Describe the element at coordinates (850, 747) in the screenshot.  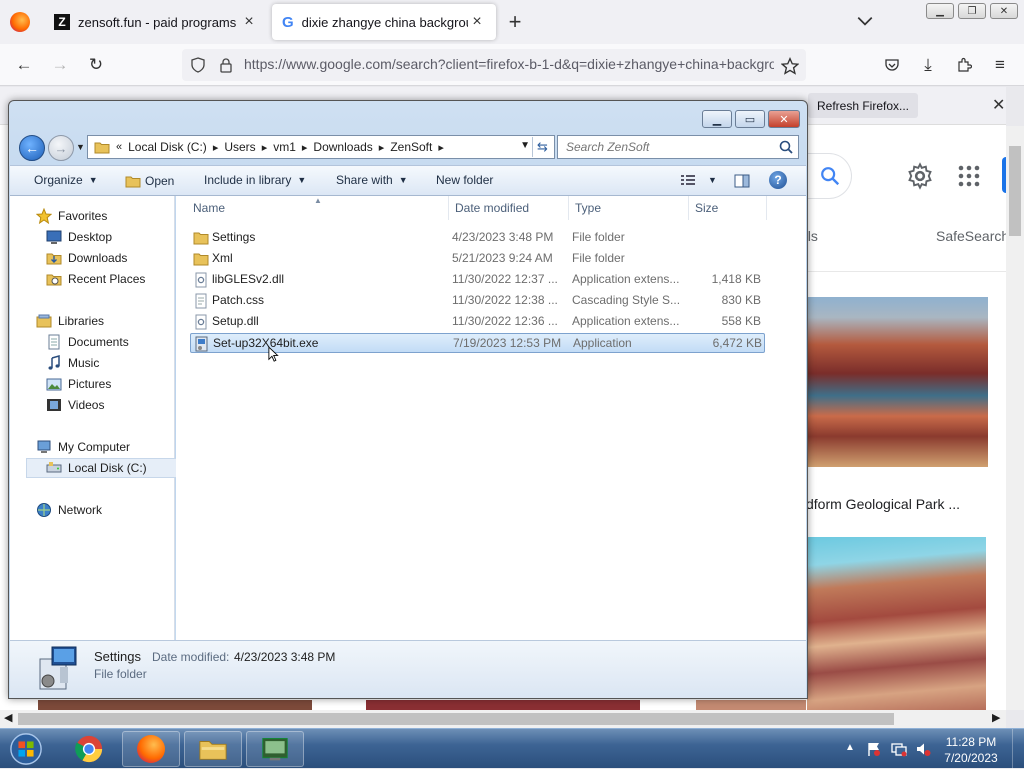
I see `show-hidden-icons-icon: ▲` at that location.